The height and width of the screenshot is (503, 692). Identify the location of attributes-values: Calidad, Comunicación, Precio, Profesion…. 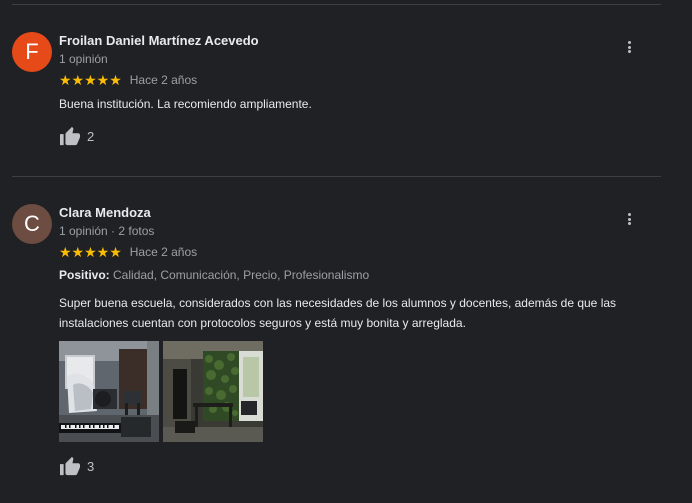
(241, 275).